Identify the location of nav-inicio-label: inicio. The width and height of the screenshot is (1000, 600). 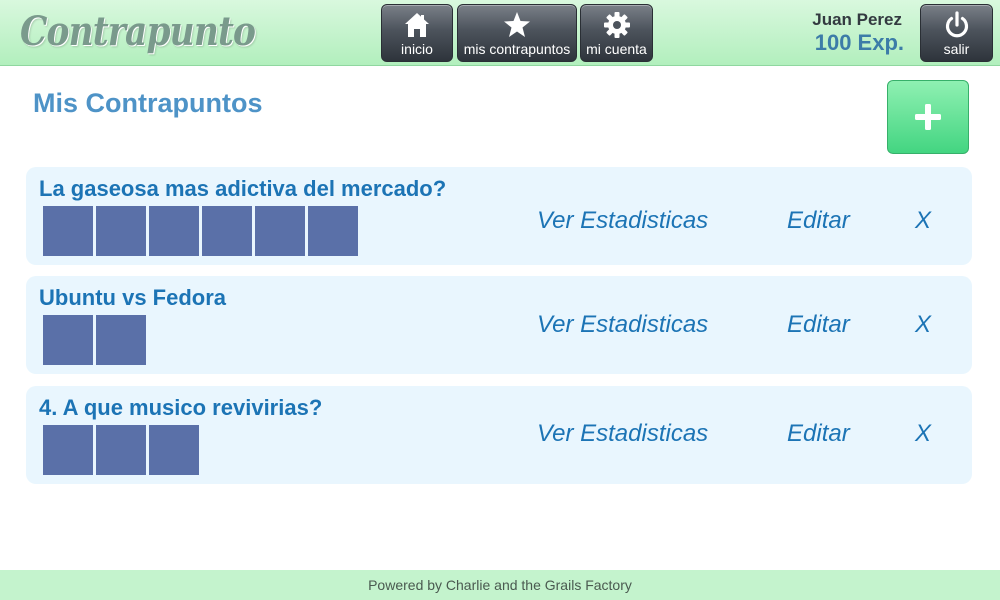
(417, 49).